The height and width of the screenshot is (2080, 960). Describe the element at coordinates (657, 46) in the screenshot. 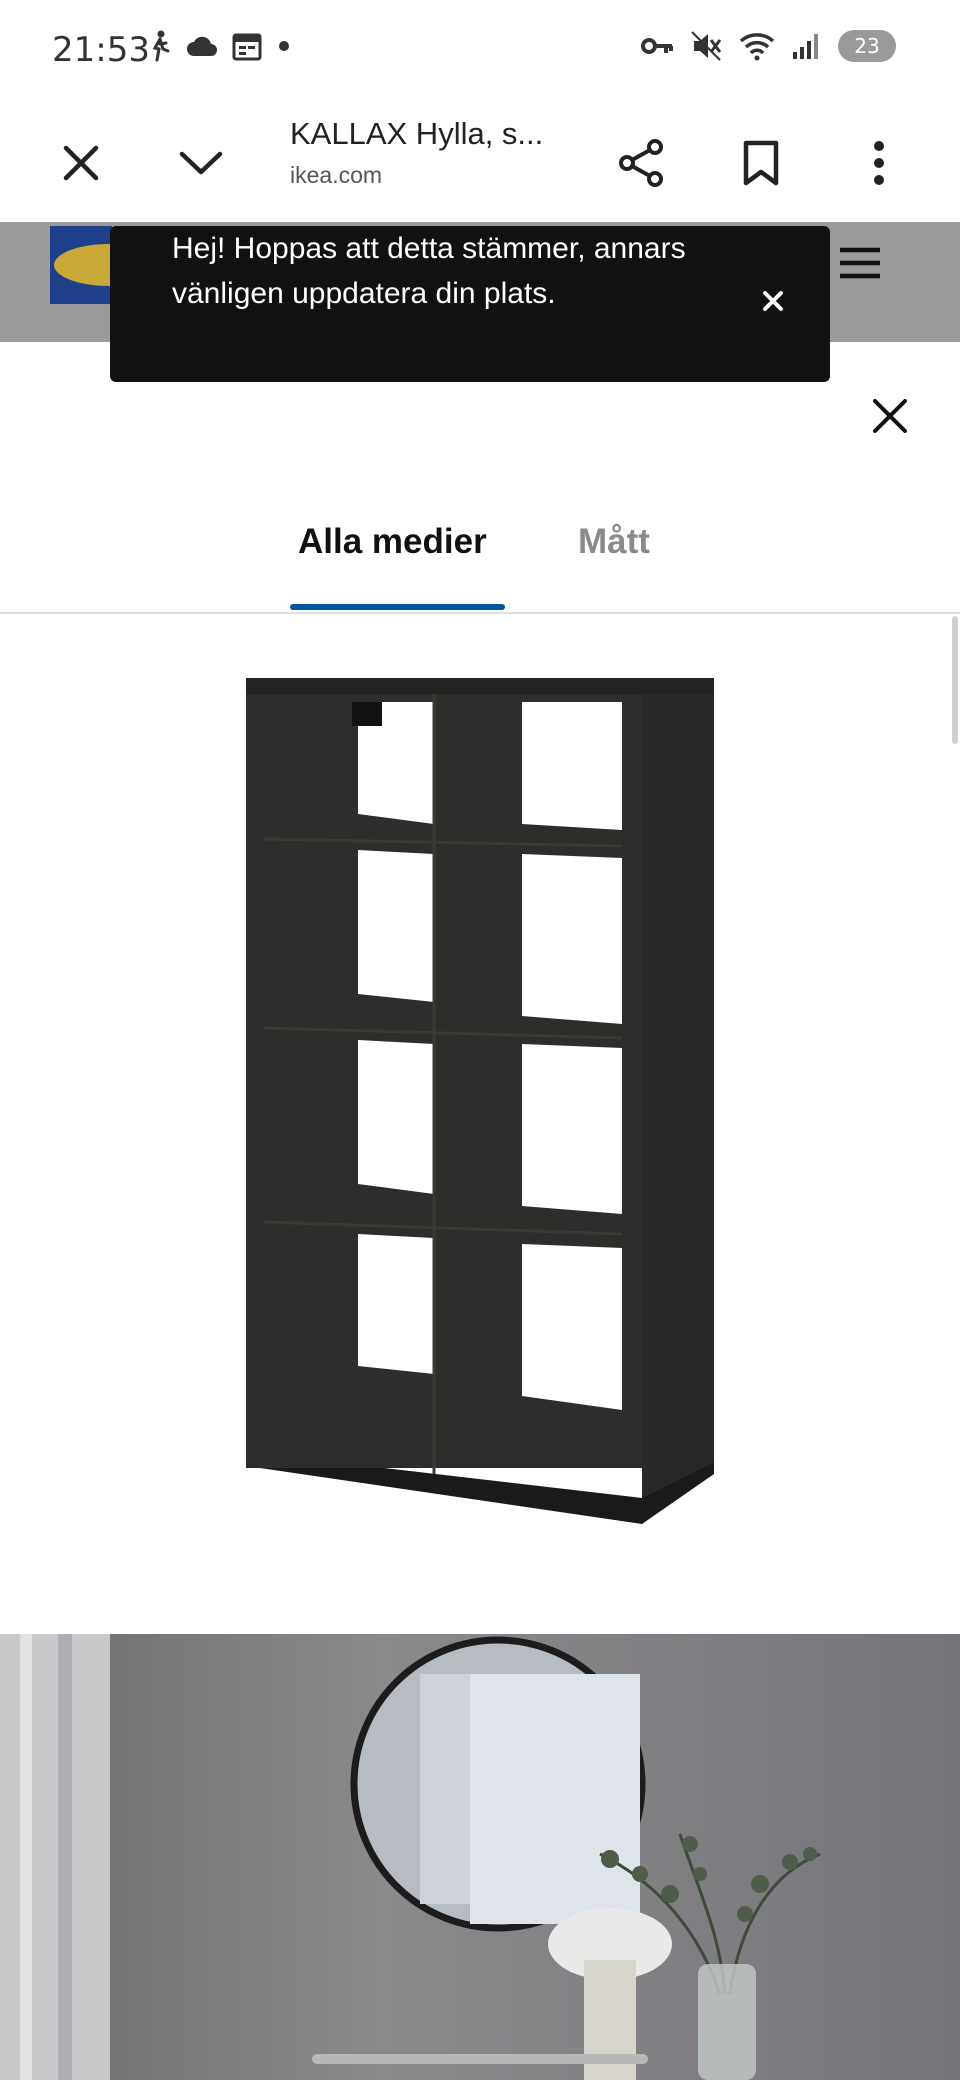

I see `vpn-key-icon` at that location.